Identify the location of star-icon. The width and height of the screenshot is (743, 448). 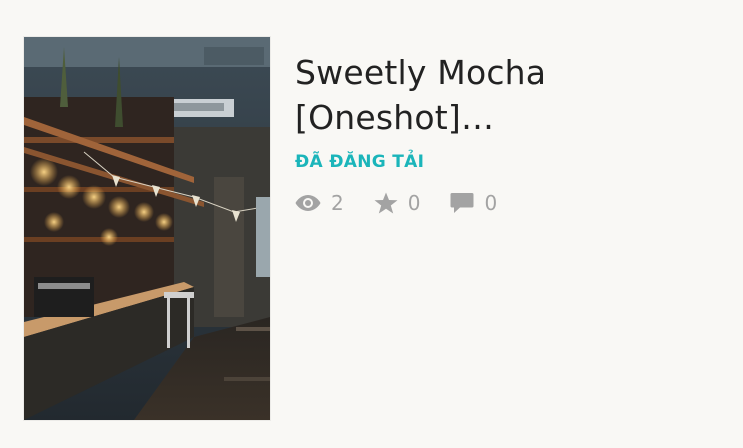
(386, 203).